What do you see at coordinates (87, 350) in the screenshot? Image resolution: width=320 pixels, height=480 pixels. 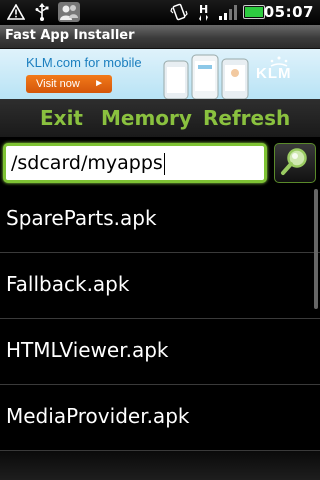 I see `file-name: HTMLViewer.apk` at bounding box center [87, 350].